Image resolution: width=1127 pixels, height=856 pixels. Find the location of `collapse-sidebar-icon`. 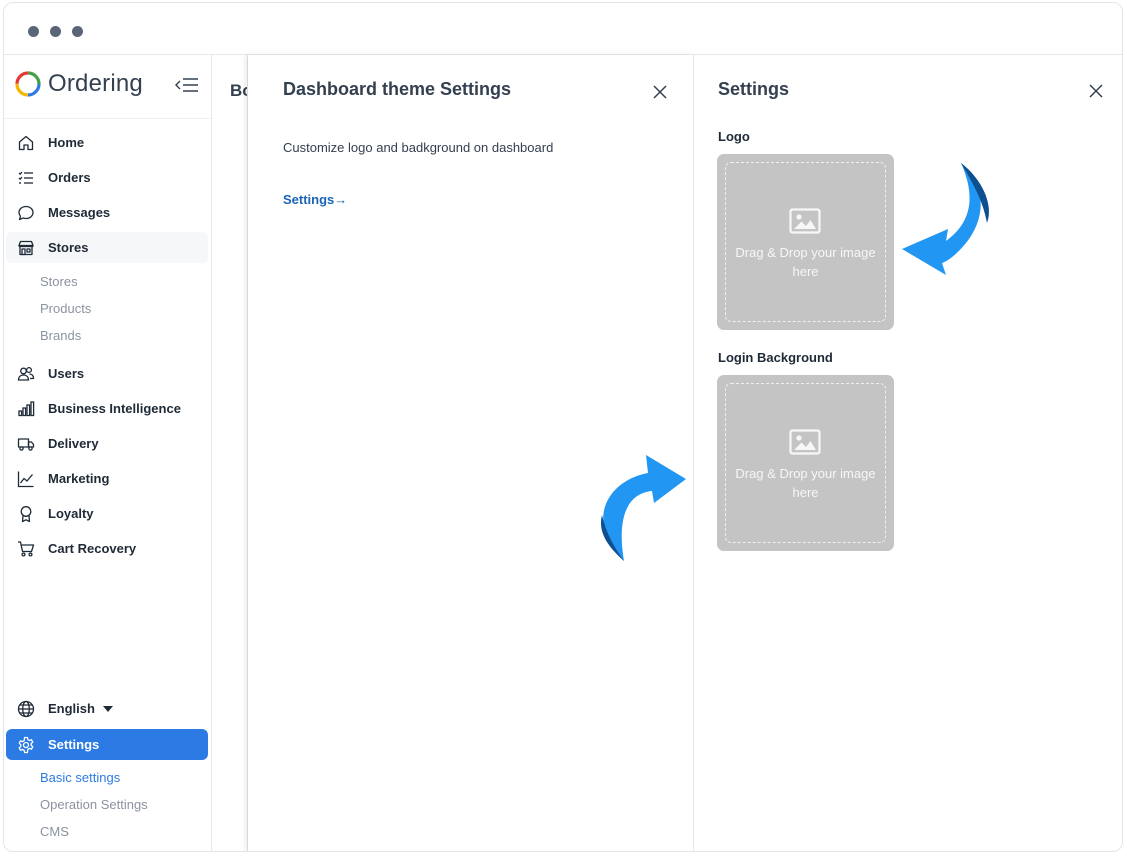

collapse-sidebar-icon is located at coordinates (186, 85).